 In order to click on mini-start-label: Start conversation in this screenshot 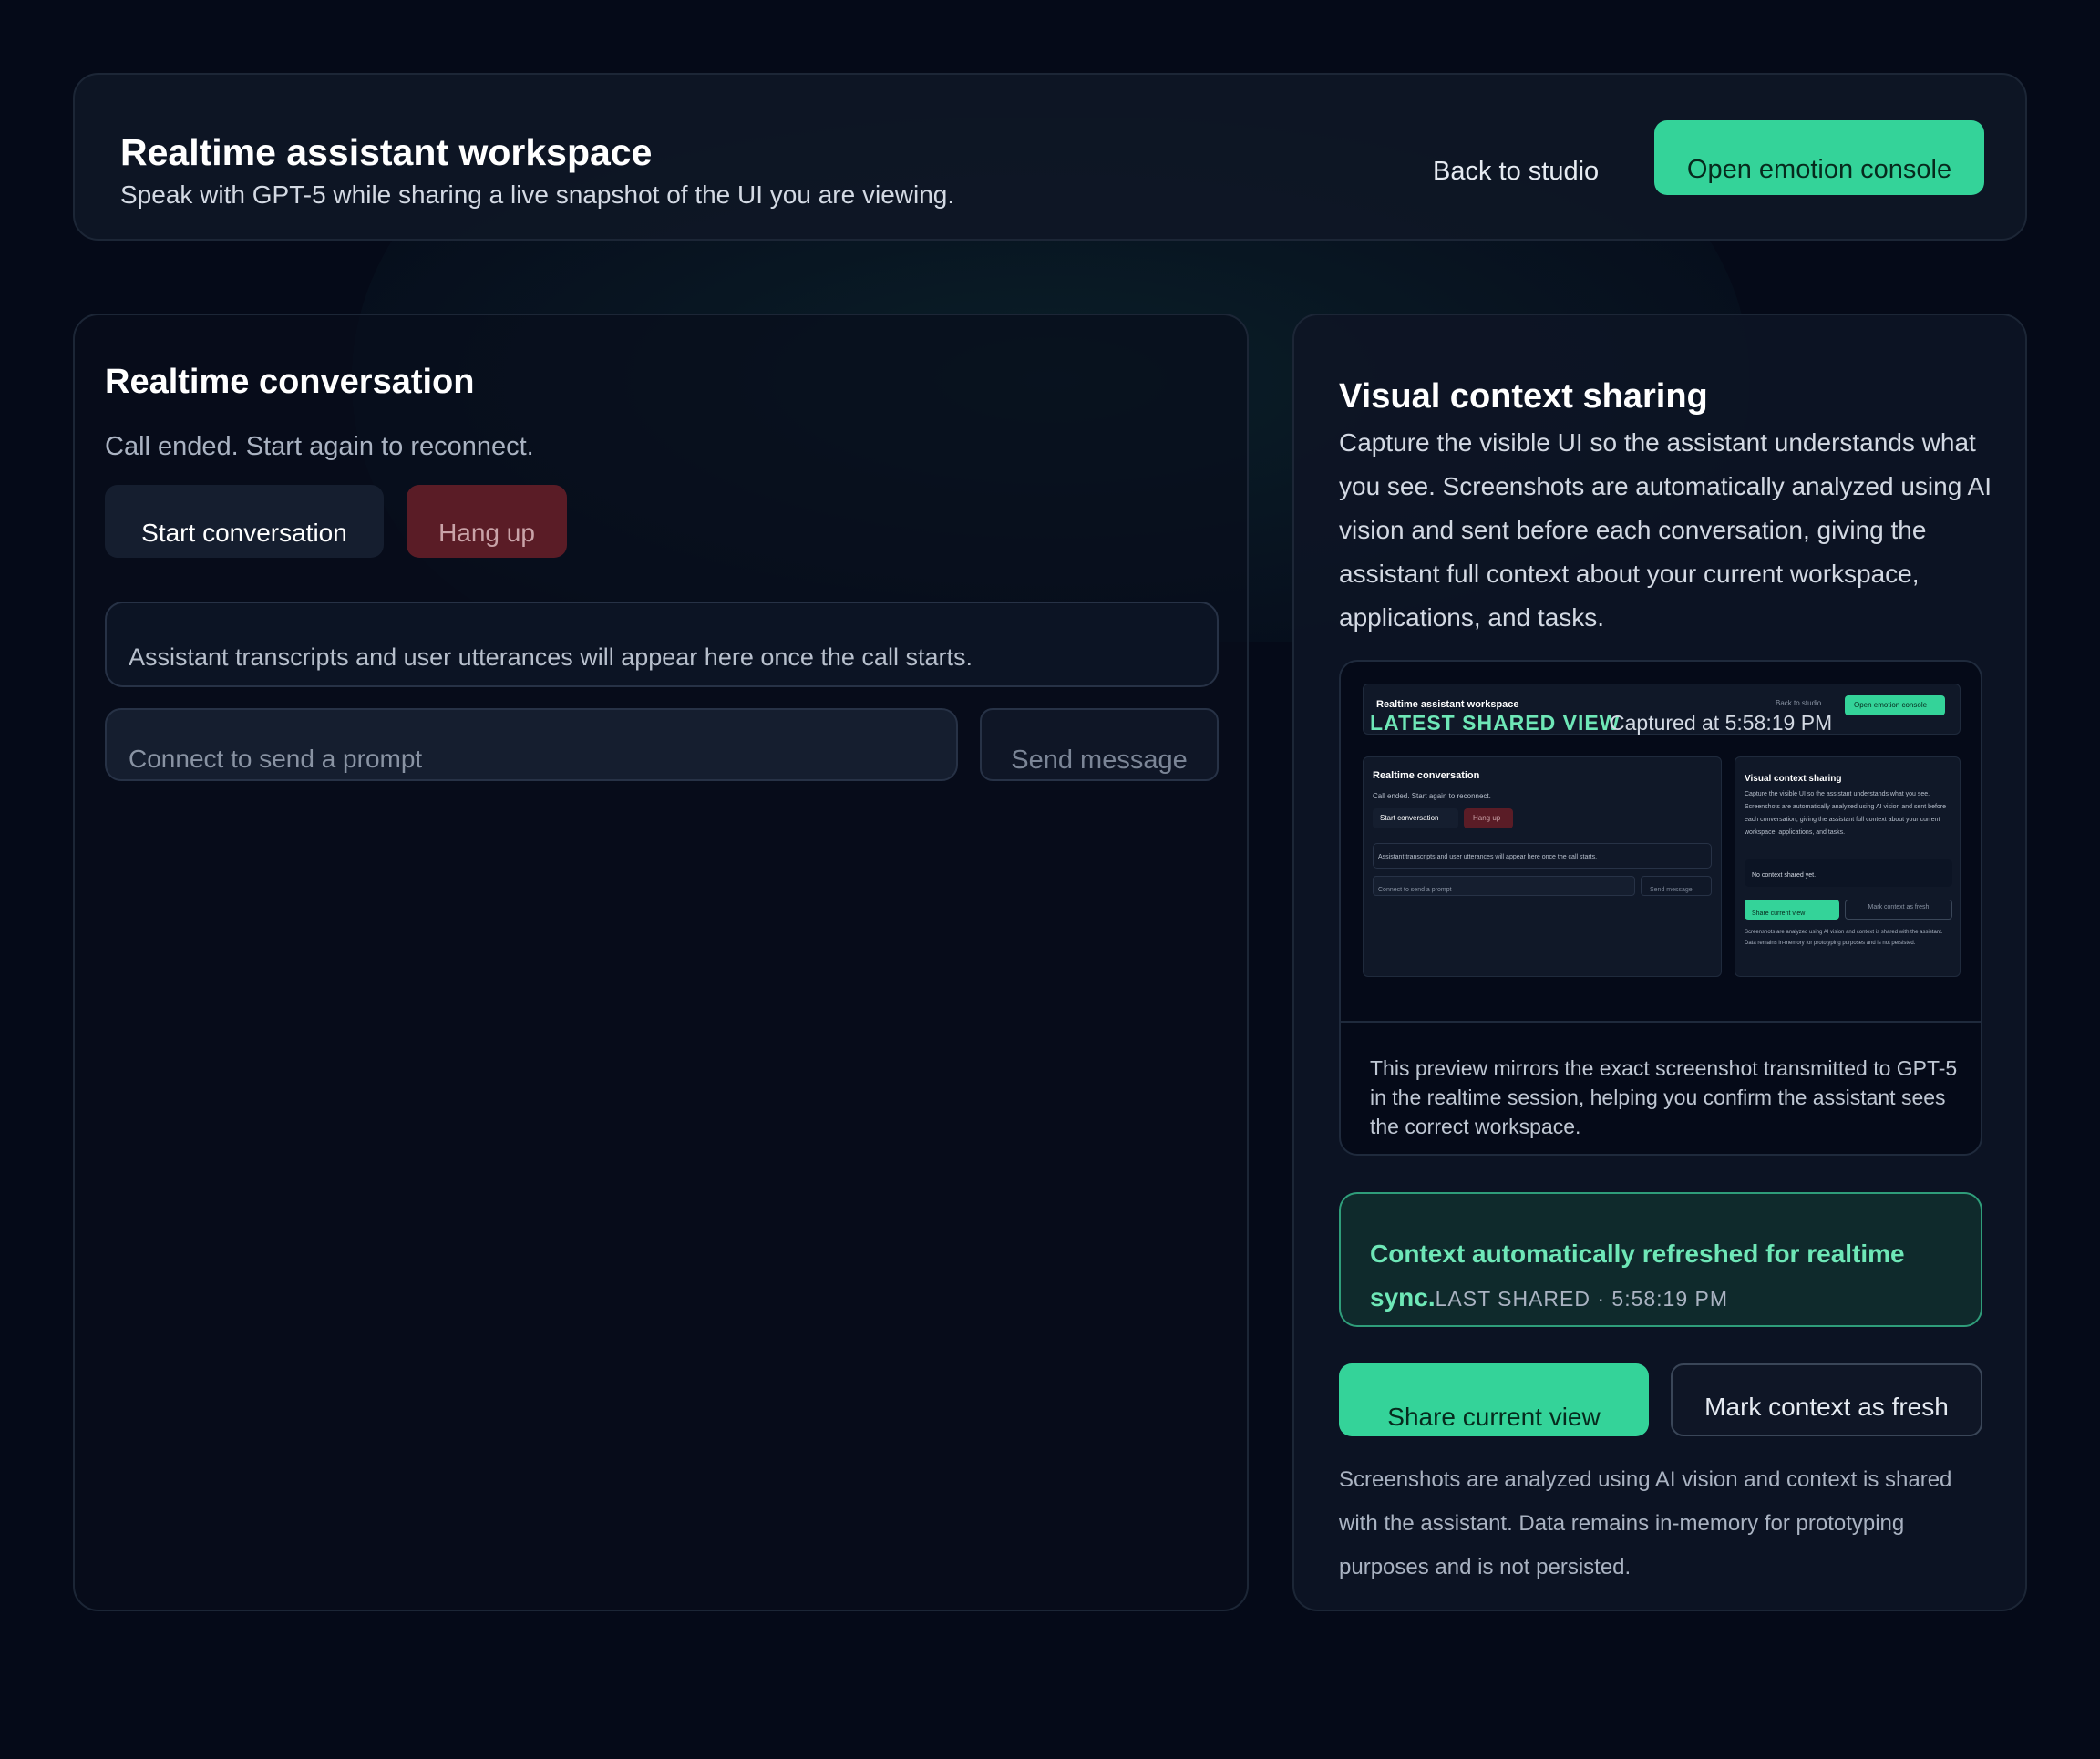, I will do `click(1410, 818)`.